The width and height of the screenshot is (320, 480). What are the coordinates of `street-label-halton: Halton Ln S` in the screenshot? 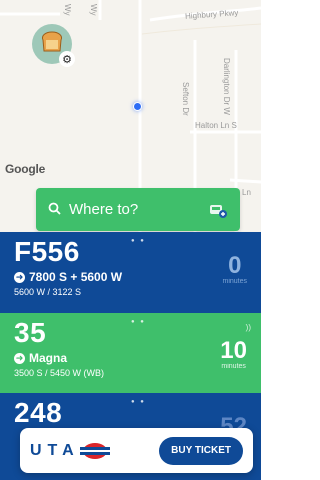 It's located at (216, 125).